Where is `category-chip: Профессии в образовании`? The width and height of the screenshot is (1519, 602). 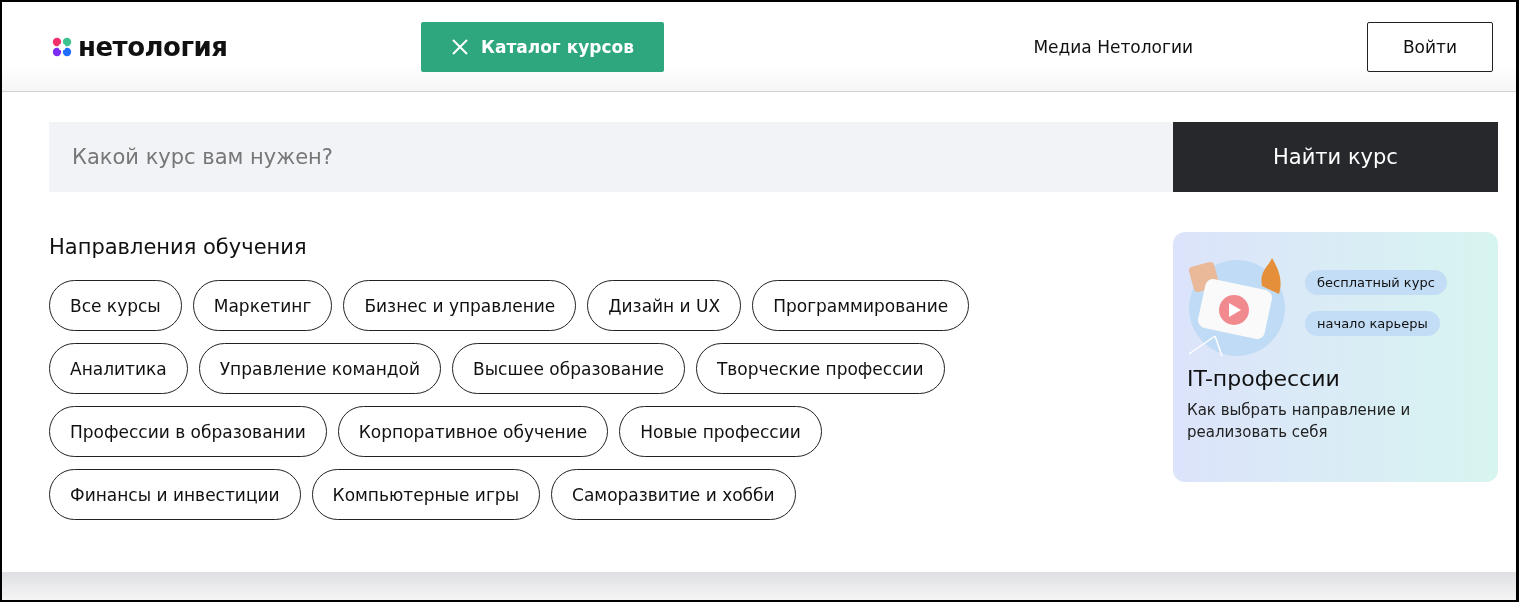
category-chip: Профессии в образовании is located at coordinates (188, 431).